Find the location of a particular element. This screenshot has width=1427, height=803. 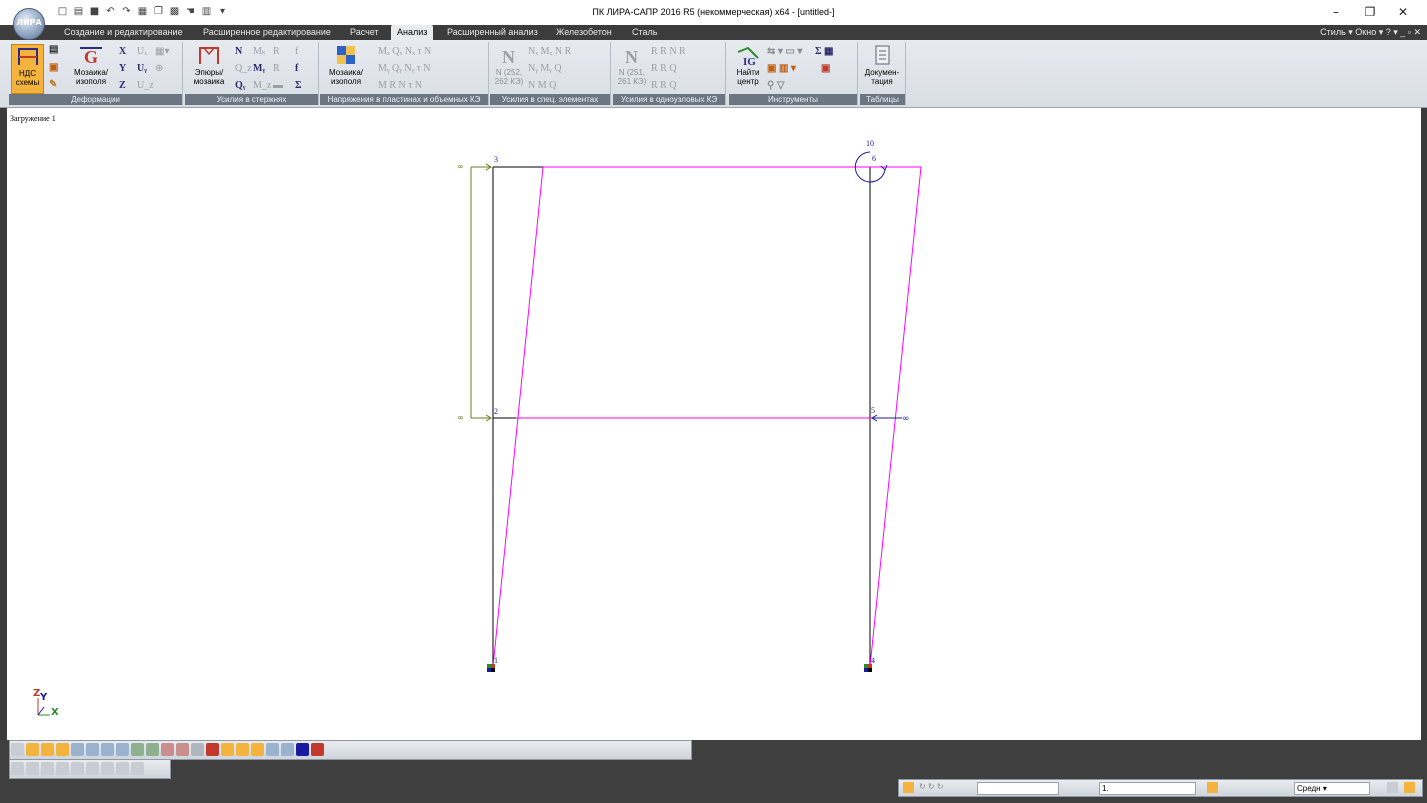

node-icon is located at coordinates (167, 749).